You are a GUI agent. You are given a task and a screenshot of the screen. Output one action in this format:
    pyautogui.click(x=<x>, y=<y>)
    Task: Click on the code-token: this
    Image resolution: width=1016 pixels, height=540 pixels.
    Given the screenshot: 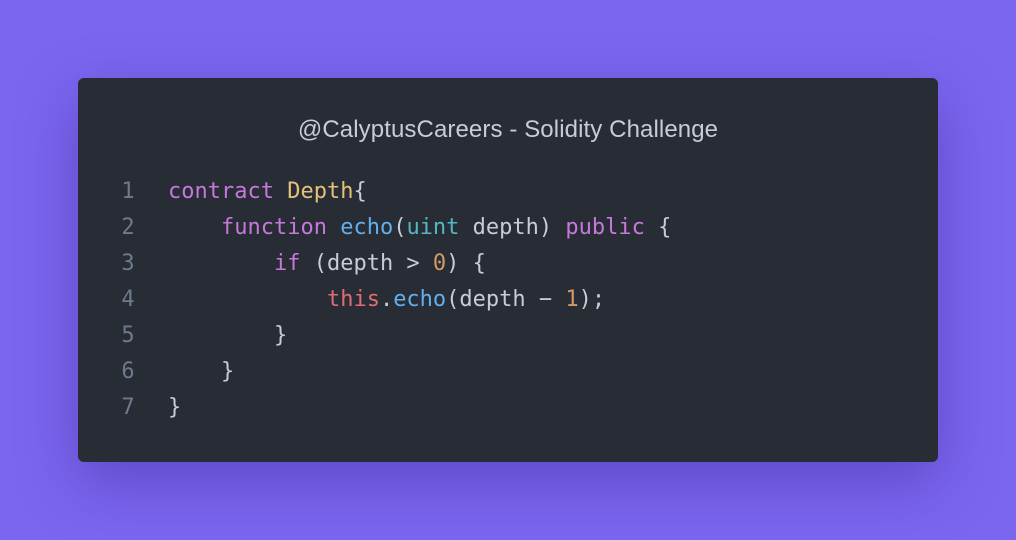 What is the action you would take?
    pyautogui.click(x=353, y=299)
    